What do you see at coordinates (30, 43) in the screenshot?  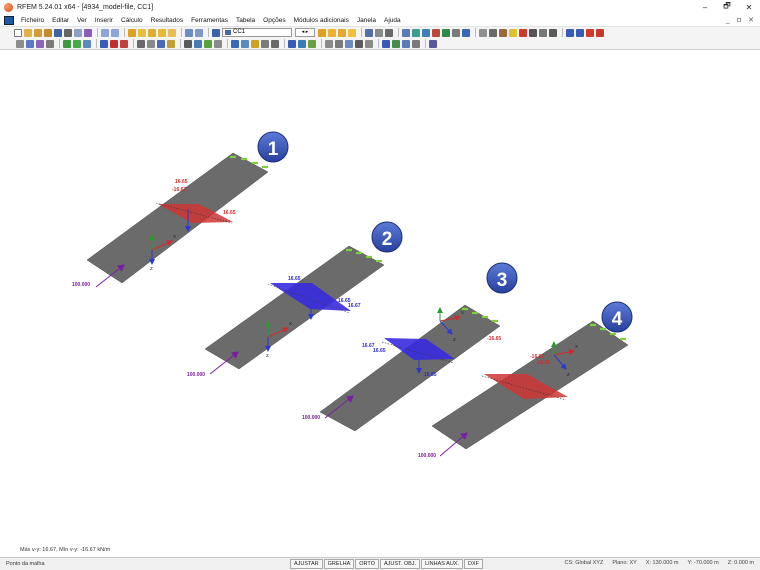 I see `line-icon` at bounding box center [30, 43].